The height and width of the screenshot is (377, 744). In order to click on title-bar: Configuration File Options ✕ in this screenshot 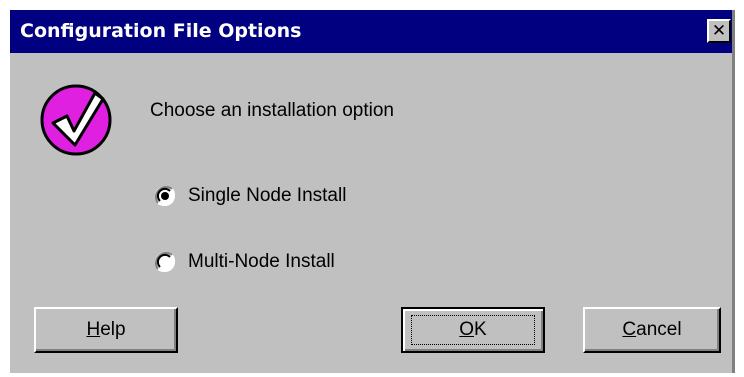, I will do `click(371, 31)`.